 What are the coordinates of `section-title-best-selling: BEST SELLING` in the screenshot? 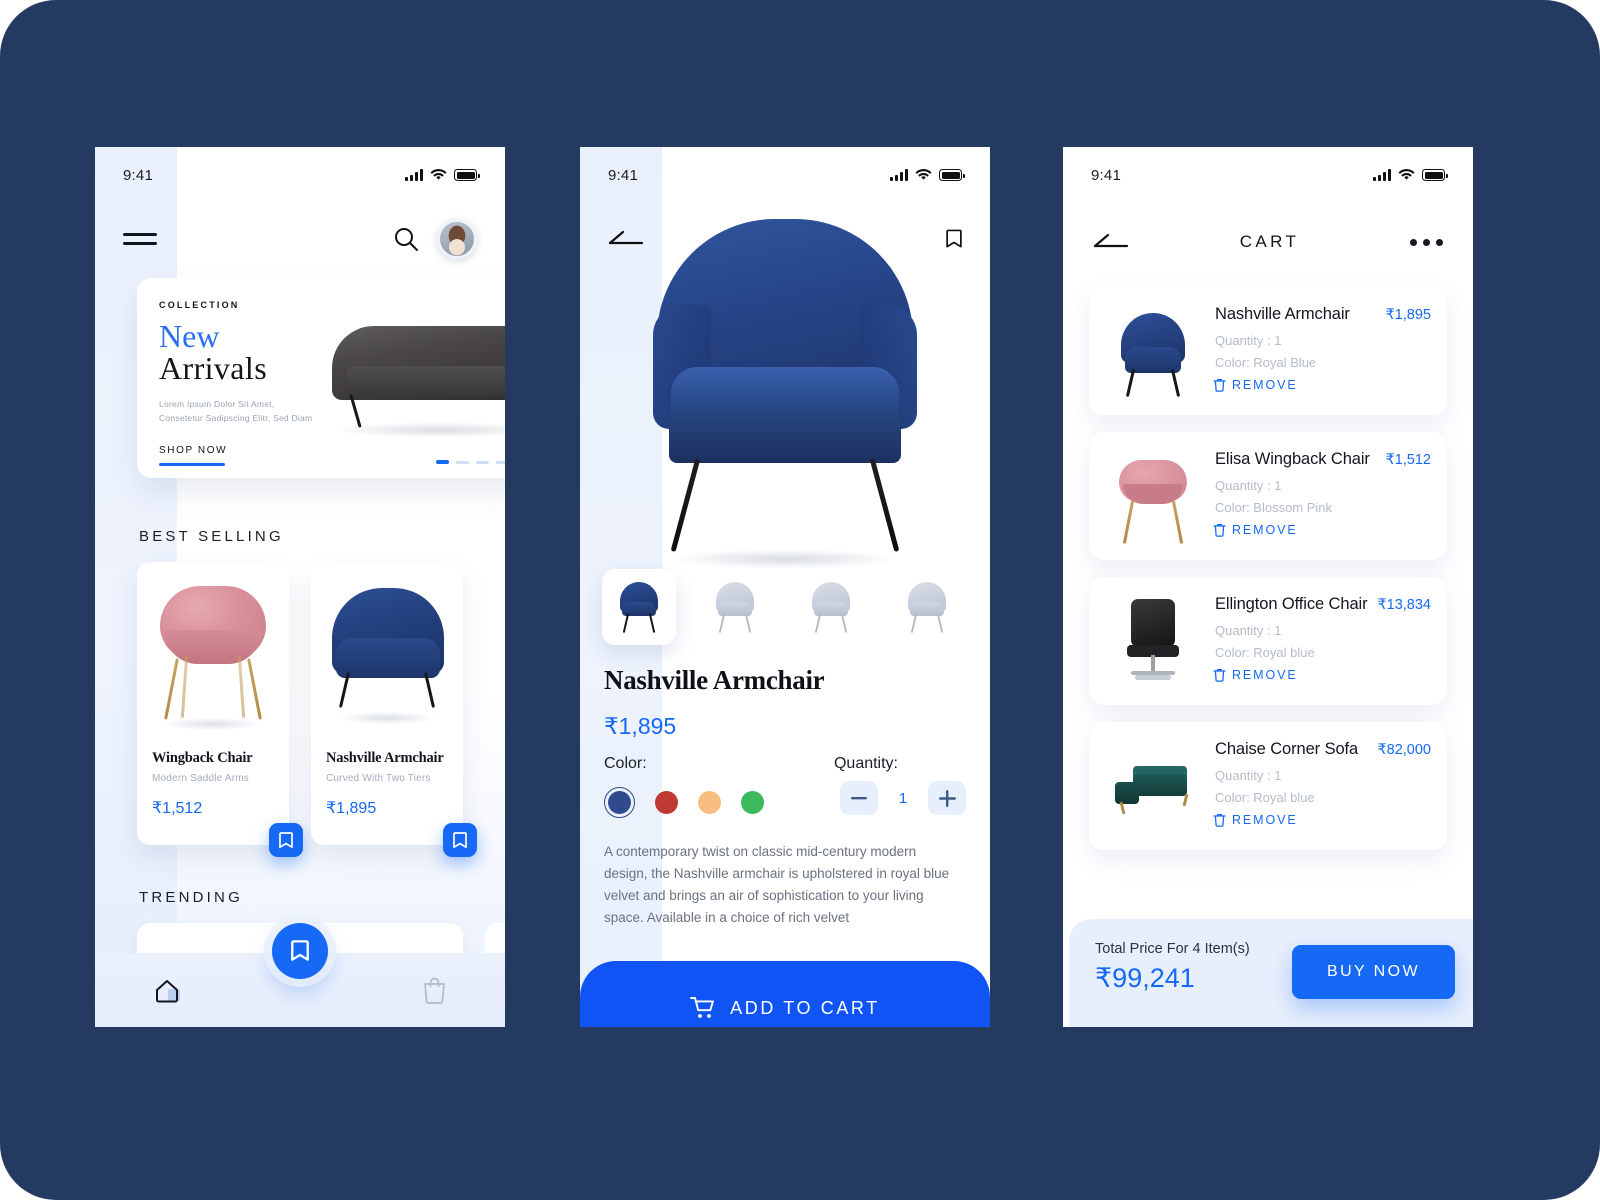 It's located at (211, 536).